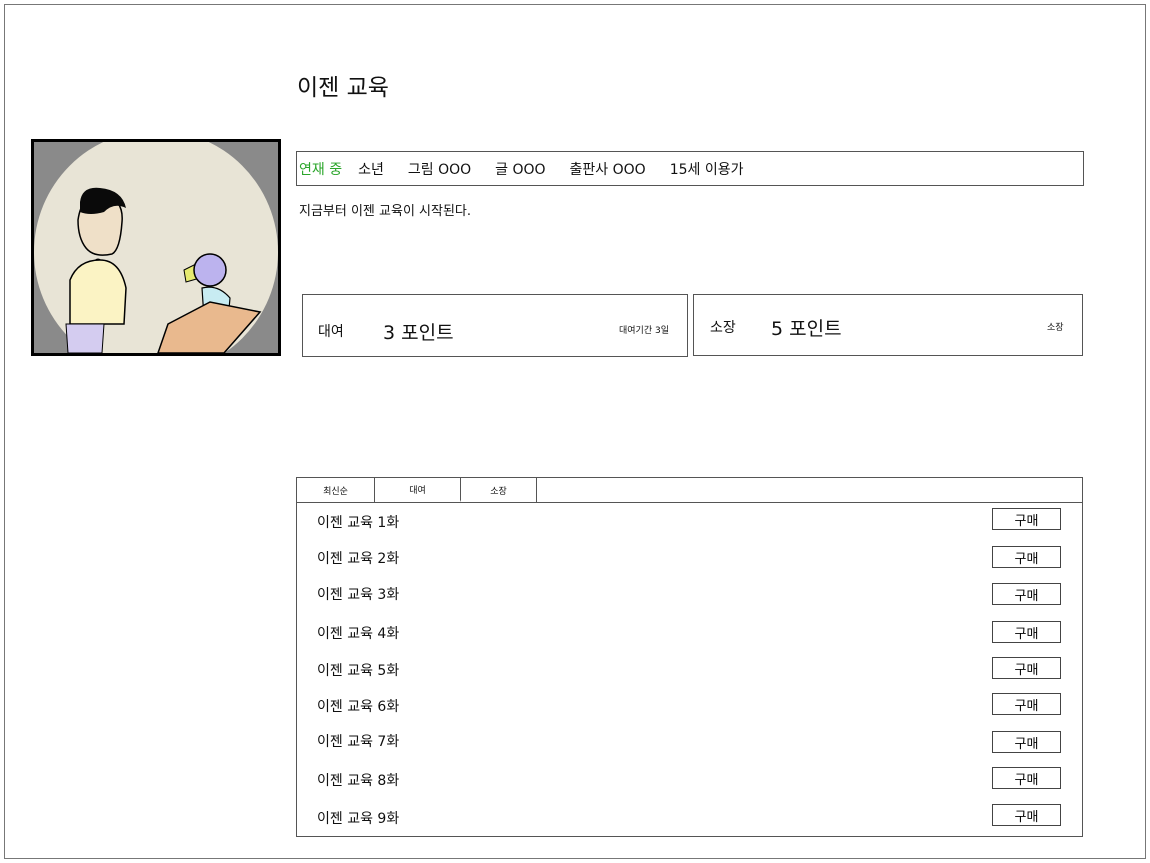  What do you see at coordinates (499, 490) in the screenshot?
I see `tab-own: 소장` at bounding box center [499, 490].